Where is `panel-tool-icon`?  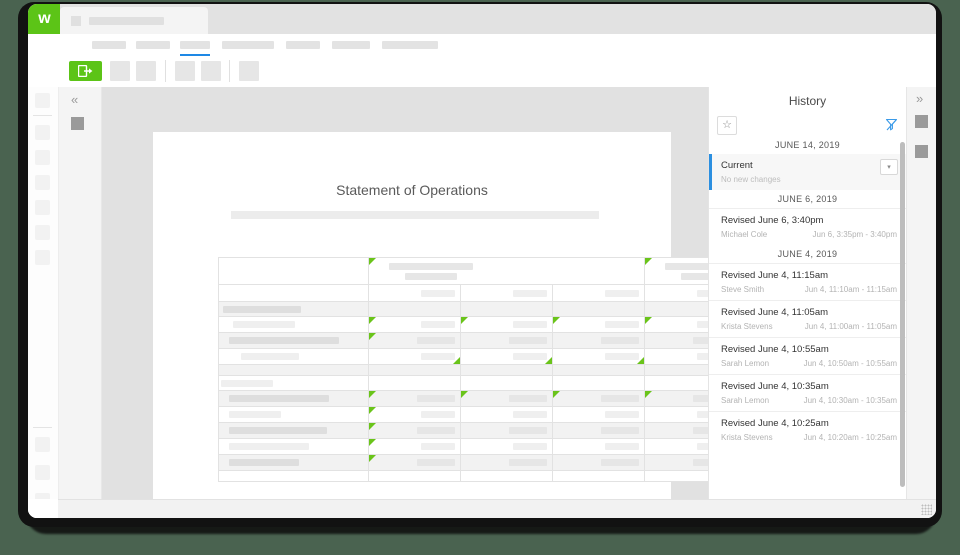 panel-tool-icon is located at coordinates (77, 123).